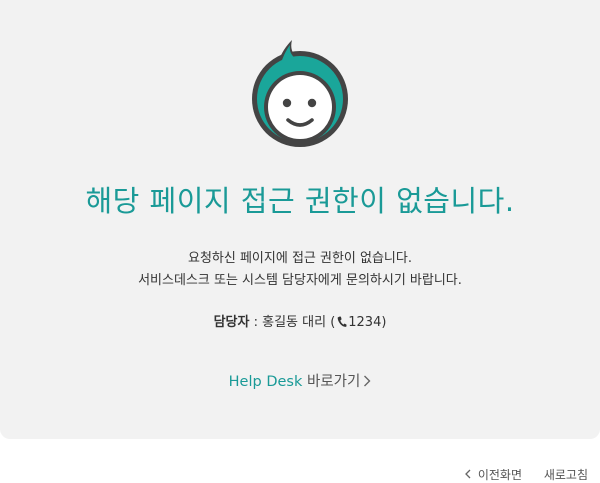  I want to click on refresh-button: 새로고침, so click(566, 475).